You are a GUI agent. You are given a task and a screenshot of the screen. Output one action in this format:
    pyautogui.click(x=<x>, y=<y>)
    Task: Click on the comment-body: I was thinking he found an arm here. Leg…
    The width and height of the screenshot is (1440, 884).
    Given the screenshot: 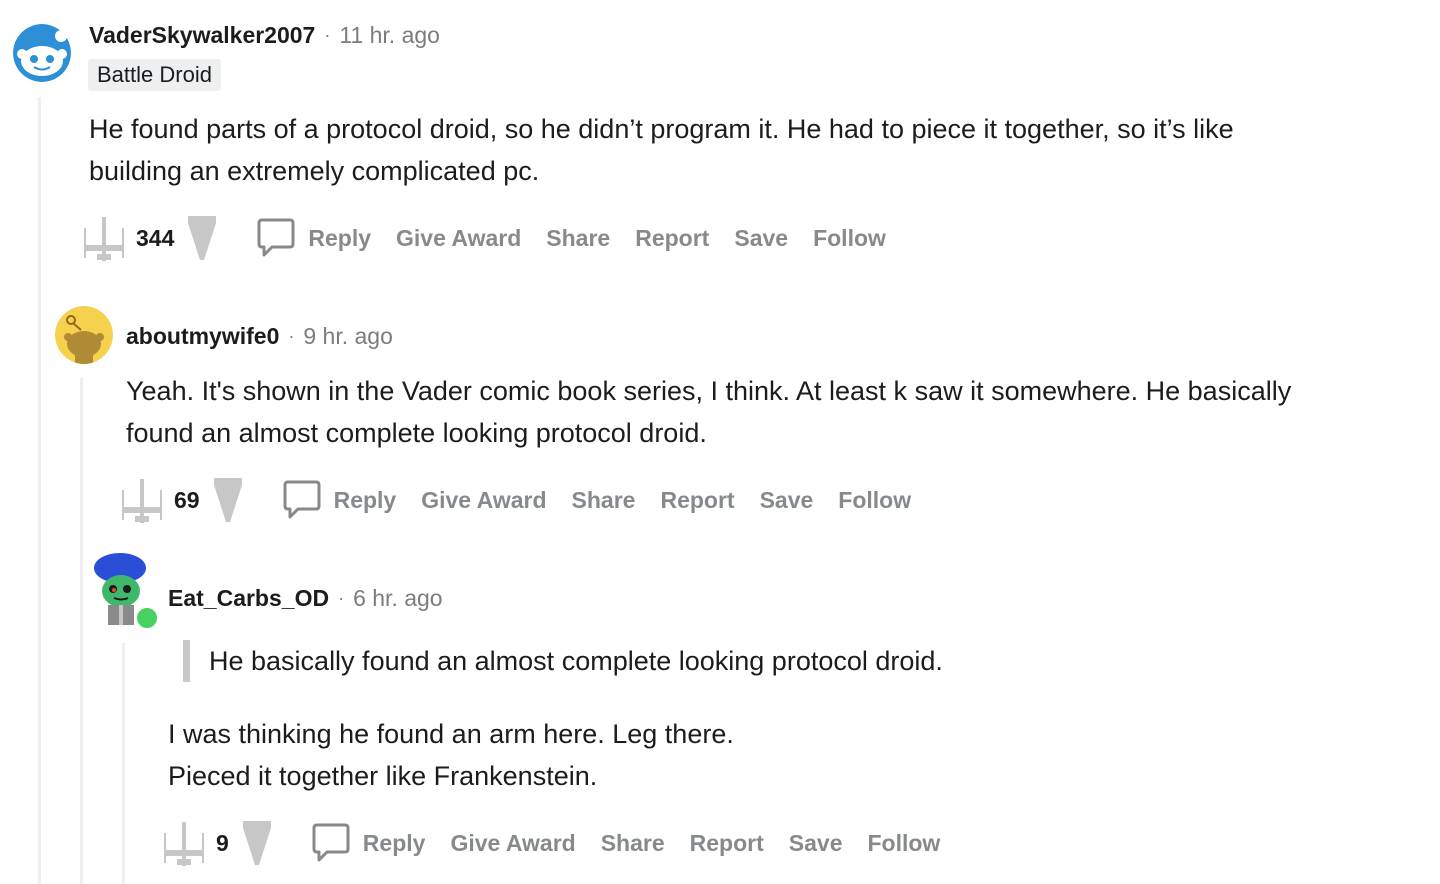 What is the action you would take?
    pyautogui.click(x=793, y=755)
    